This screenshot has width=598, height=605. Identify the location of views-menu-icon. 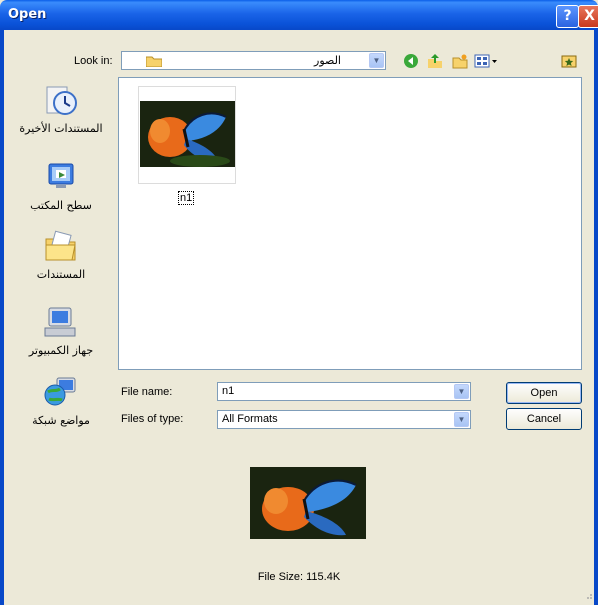
(487, 61).